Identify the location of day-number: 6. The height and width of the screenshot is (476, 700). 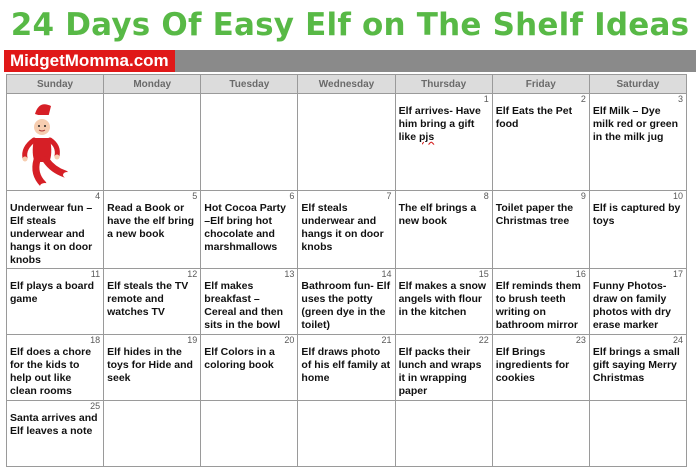
(292, 196).